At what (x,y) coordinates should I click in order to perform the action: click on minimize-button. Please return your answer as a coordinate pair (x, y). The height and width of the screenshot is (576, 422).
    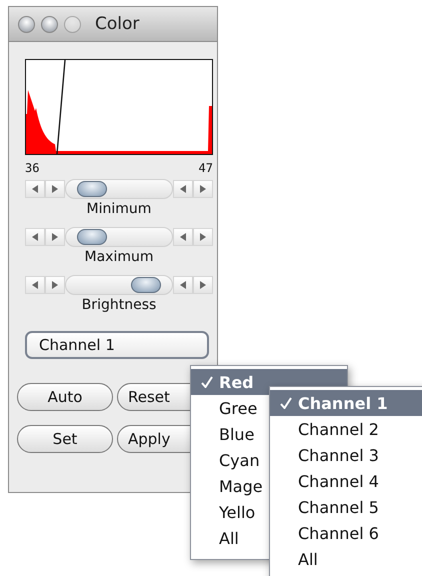
    Looking at the image, I should click on (49, 24).